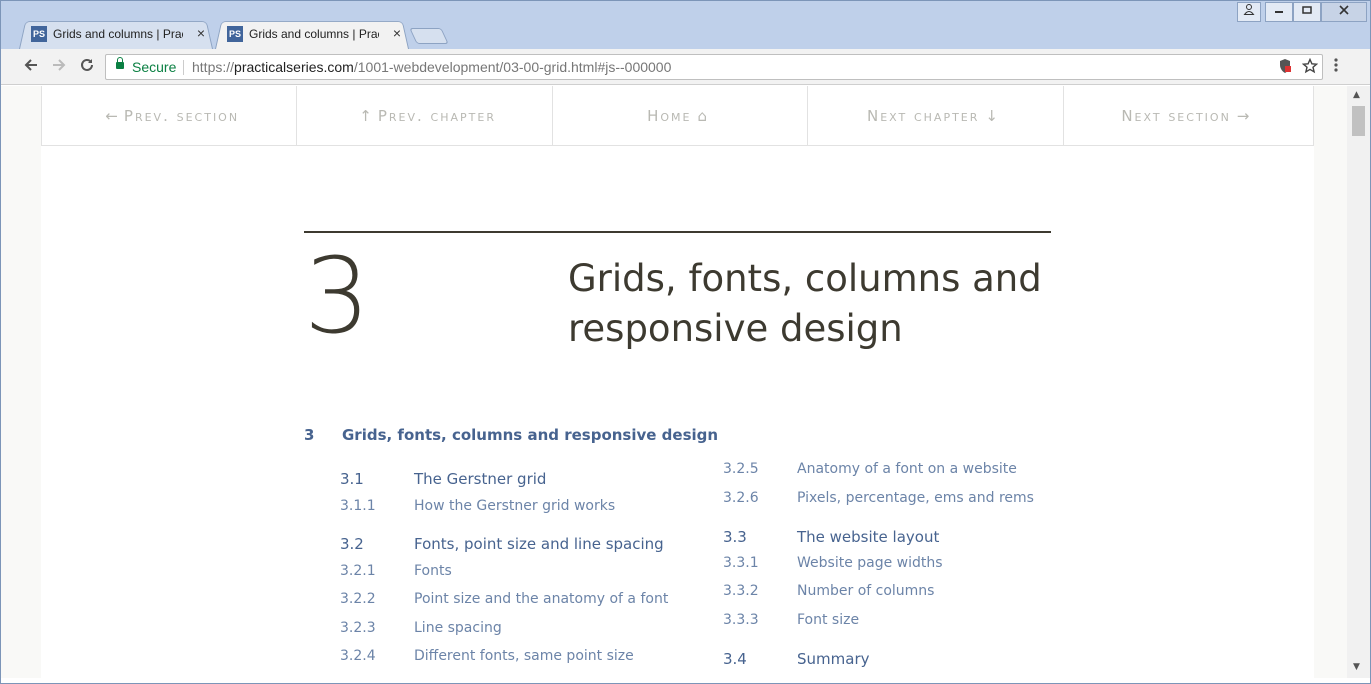 This screenshot has width=1371, height=684. What do you see at coordinates (702, 115) in the screenshot?
I see `home-icon: ⌂` at bounding box center [702, 115].